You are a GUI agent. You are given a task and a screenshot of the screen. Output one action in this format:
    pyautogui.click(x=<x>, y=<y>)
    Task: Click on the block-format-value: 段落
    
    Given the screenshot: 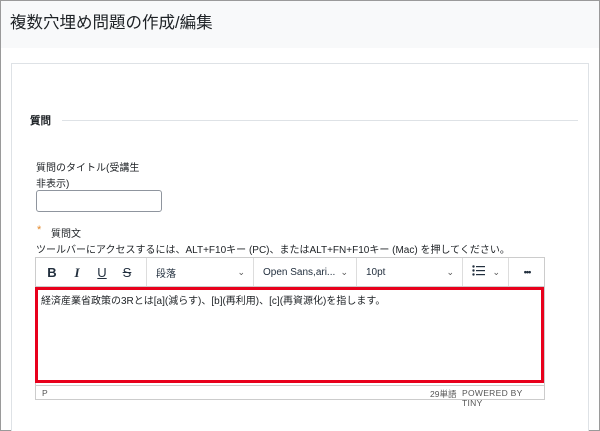 What is the action you would take?
    pyautogui.click(x=166, y=274)
    